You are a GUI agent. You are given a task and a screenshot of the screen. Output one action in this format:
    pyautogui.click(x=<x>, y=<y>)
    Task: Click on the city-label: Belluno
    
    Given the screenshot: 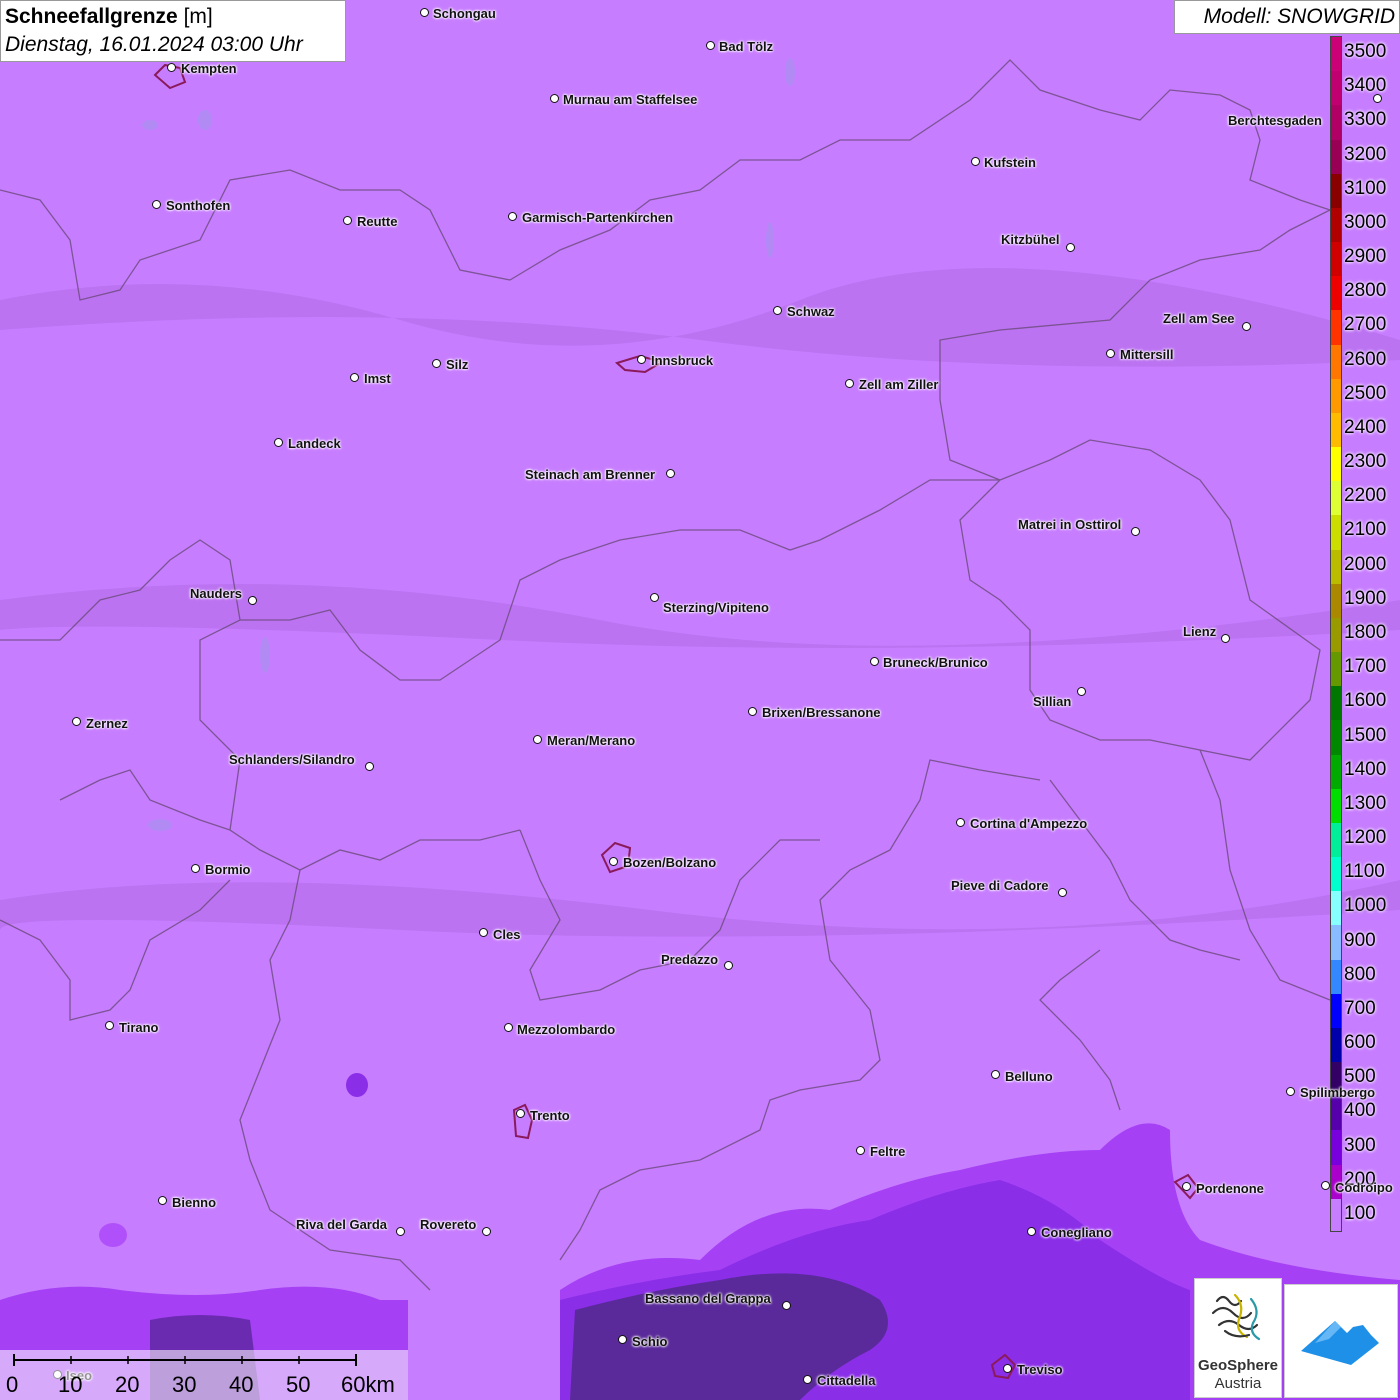 What is the action you would take?
    pyautogui.click(x=1029, y=1076)
    